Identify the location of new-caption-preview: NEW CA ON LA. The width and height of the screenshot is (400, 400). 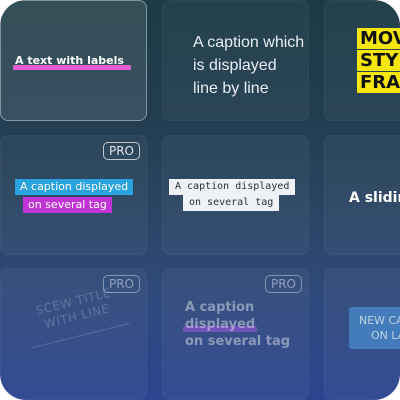
(374, 328).